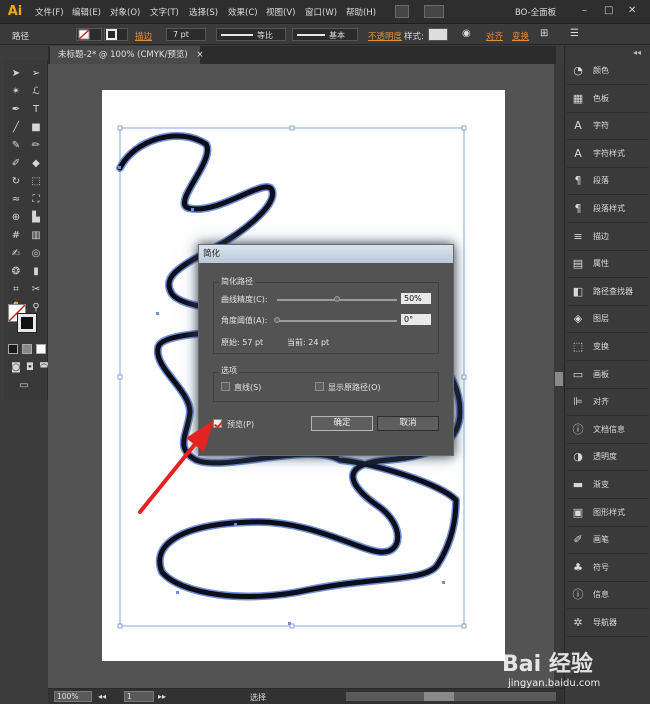  I want to click on gradient-tool-icon: ▥, so click(36, 236).